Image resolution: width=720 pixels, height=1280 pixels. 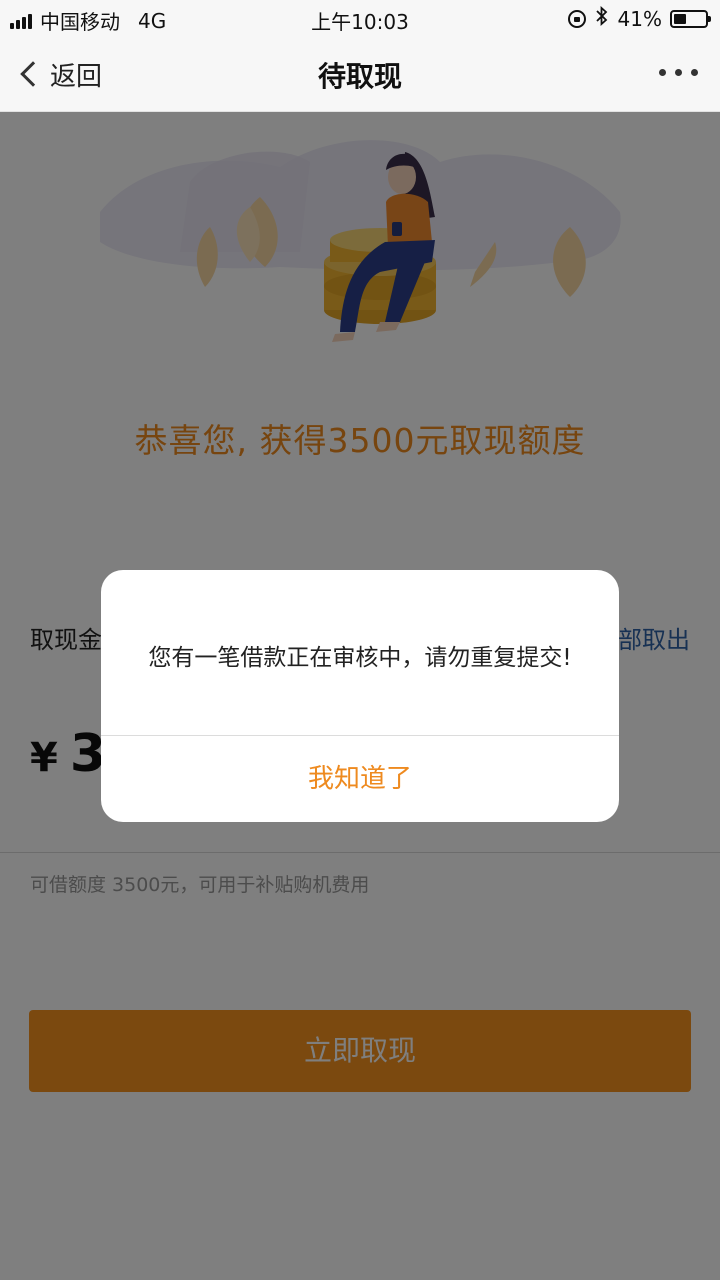 I want to click on alert-message: 您有一笔借款正在审核中，请勿重复提交!, so click(x=360, y=658).